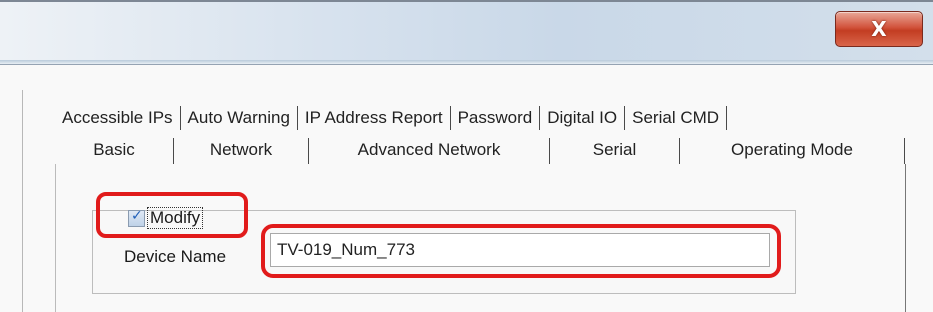 The height and width of the screenshot is (312, 933). I want to click on tab-panel-right-border, so click(905, 238).